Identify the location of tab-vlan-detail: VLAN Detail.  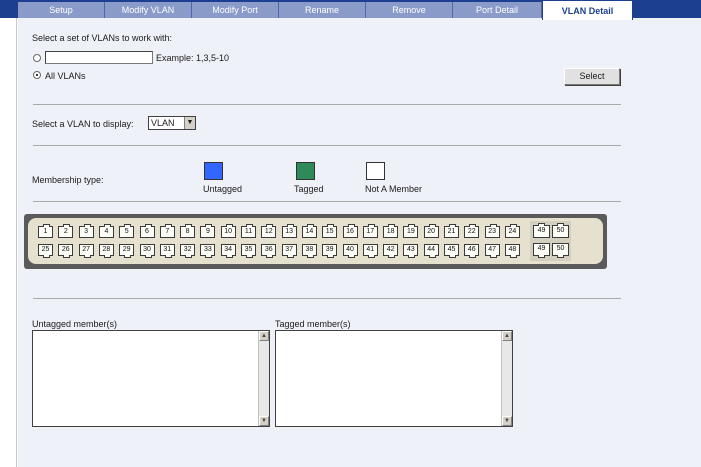
(587, 10).